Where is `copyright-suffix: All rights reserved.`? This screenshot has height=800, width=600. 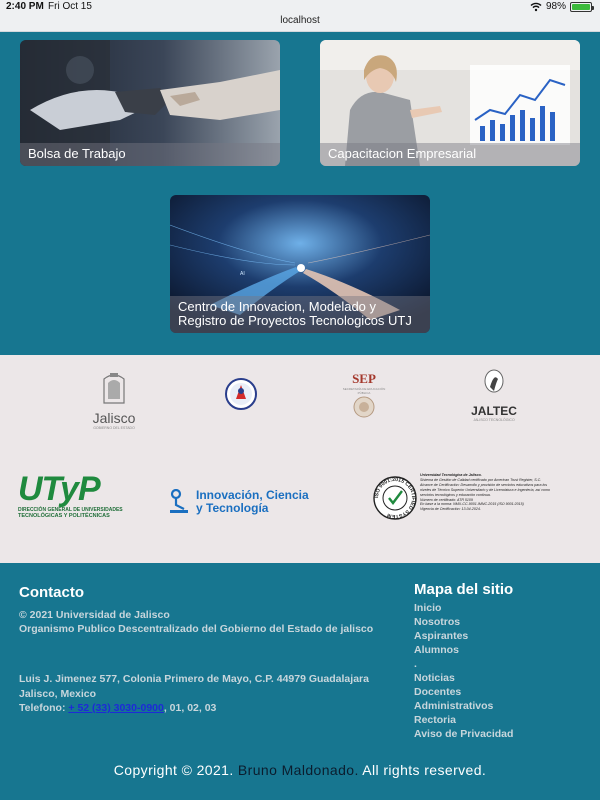
copyright-suffix: All rights reserved. is located at coordinates (422, 770).